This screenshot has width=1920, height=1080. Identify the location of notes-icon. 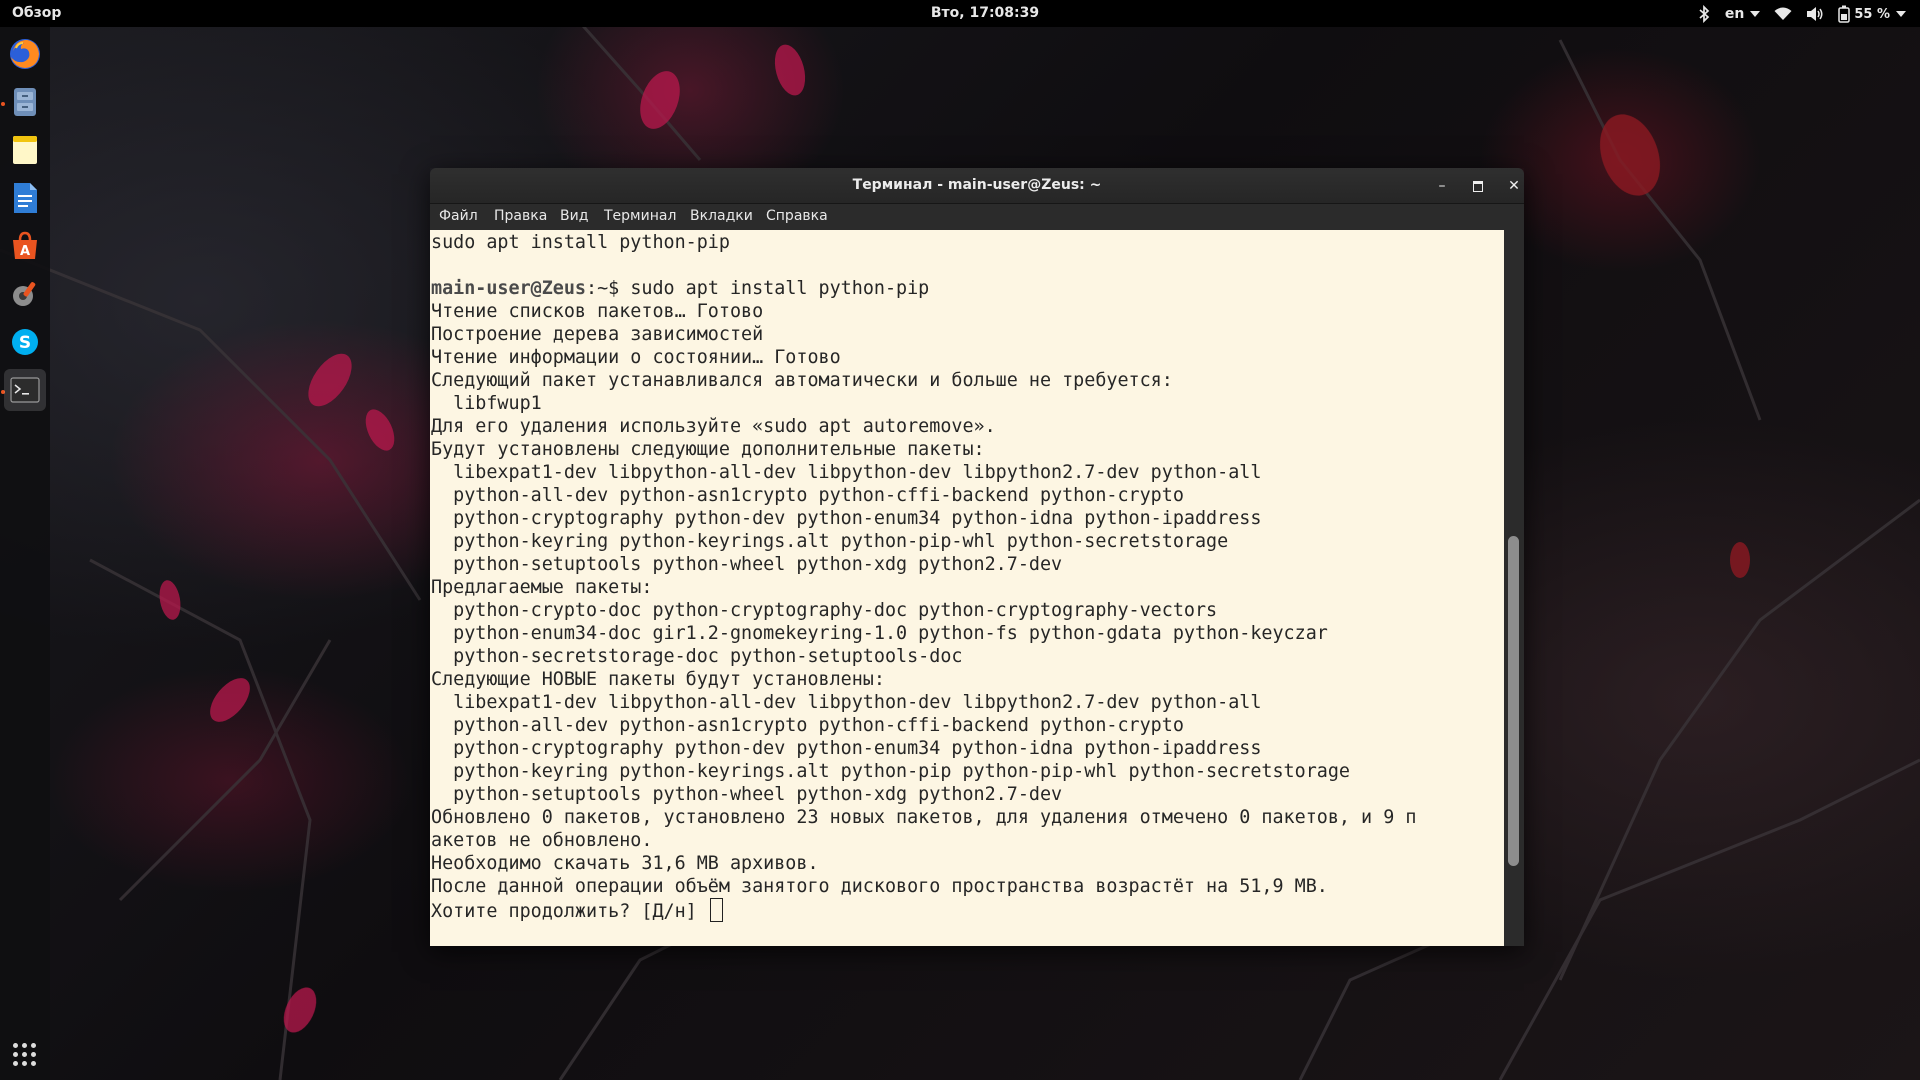
(25, 150).